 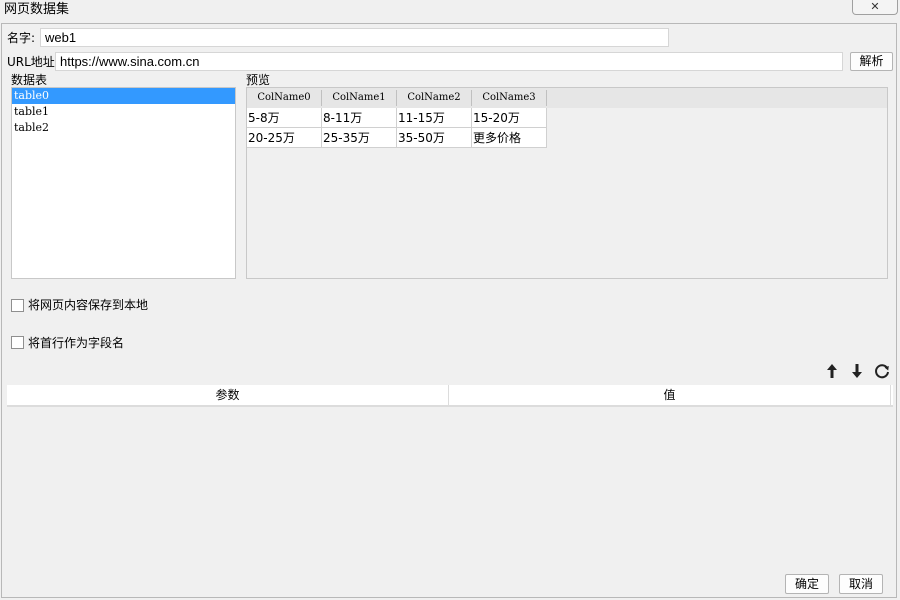 What do you see at coordinates (354, 37) in the screenshot?
I see `name-input: web1` at bounding box center [354, 37].